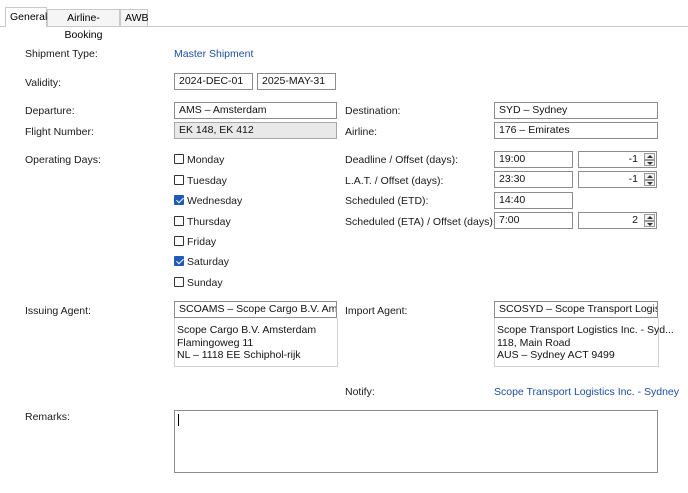 The height and width of the screenshot is (493, 688). What do you see at coordinates (179, 159) in the screenshot?
I see `checkbox-monday` at bounding box center [179, 159].